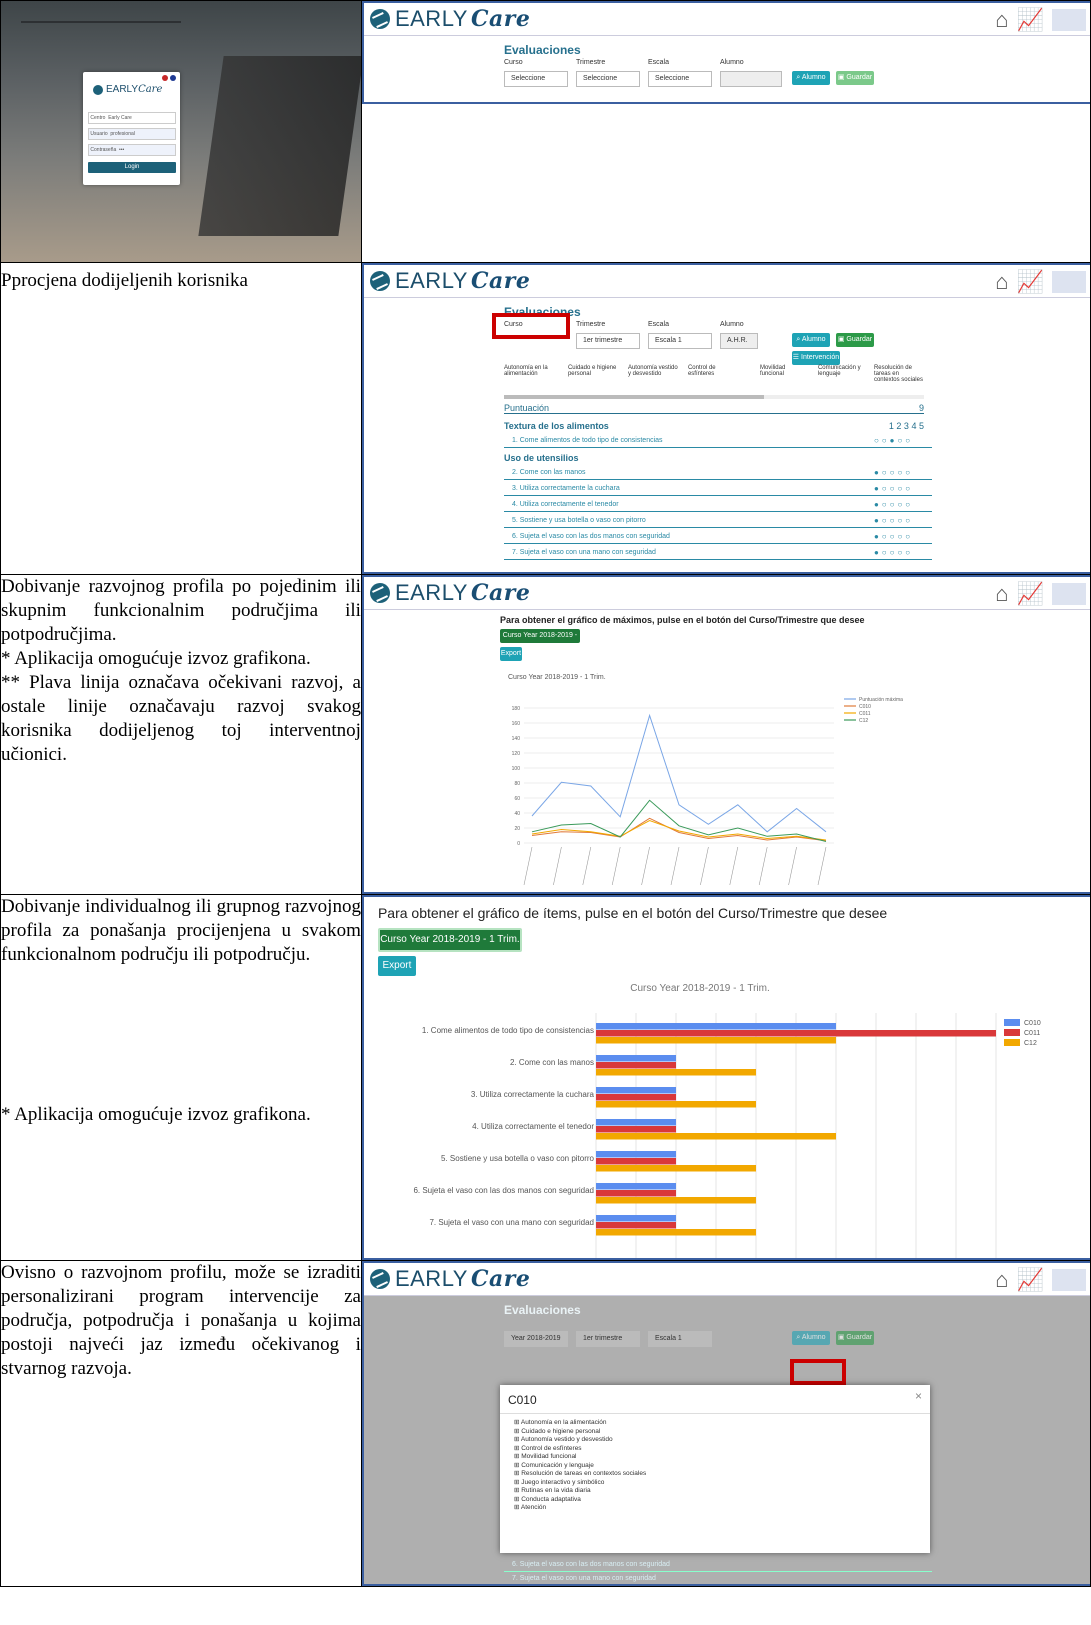 The height and width of the screenshot is (1625, 1091). I want to click on tree-item: ⊞ Comunicación y lenguaje, so click(580, 1466).